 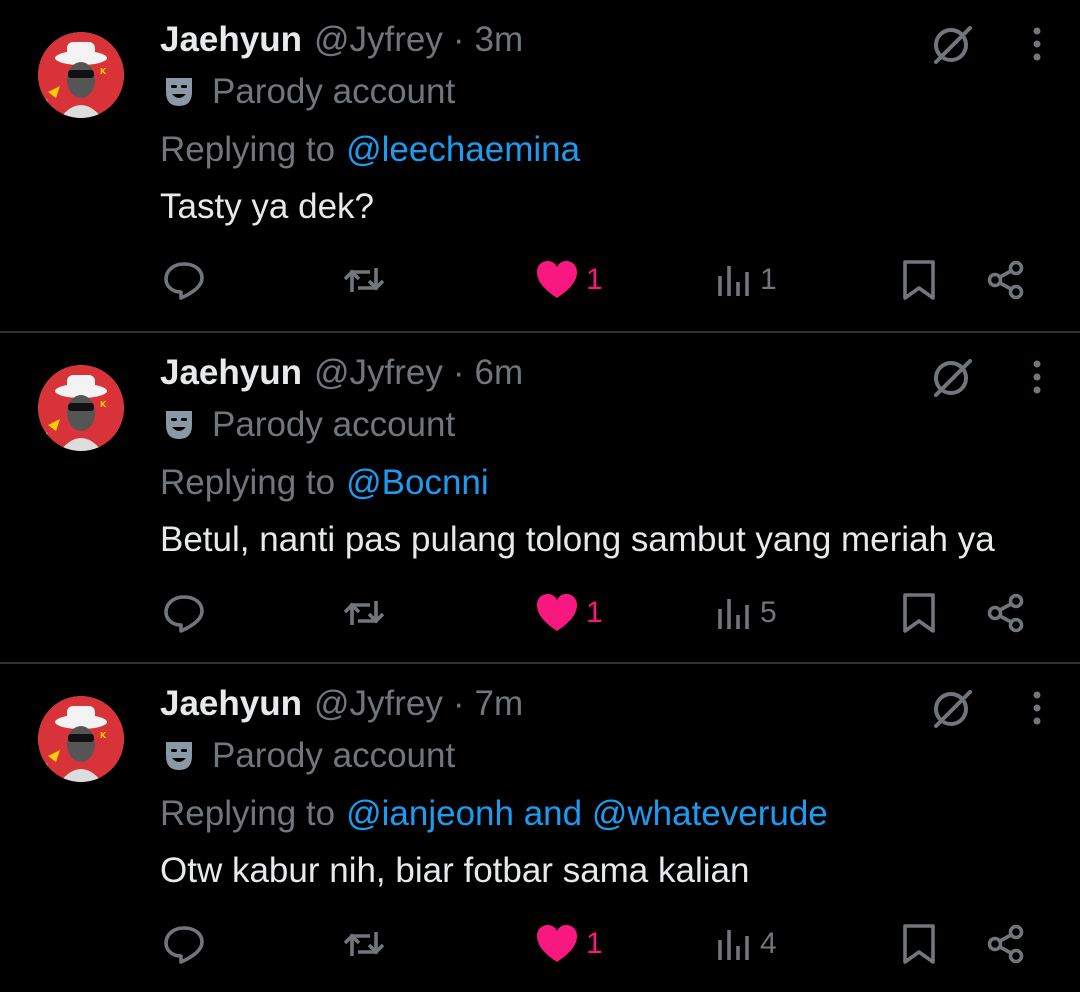 What do you see at coordinates (463, 150) in the screenshot?
I see `replying-to-mention: @leechaemina` at bounding box center [463, 150].